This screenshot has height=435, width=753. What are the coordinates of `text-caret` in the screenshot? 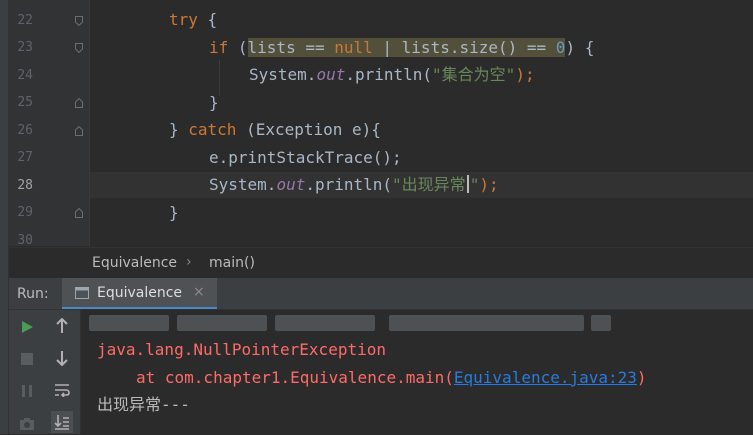 It's located at (467, 184).